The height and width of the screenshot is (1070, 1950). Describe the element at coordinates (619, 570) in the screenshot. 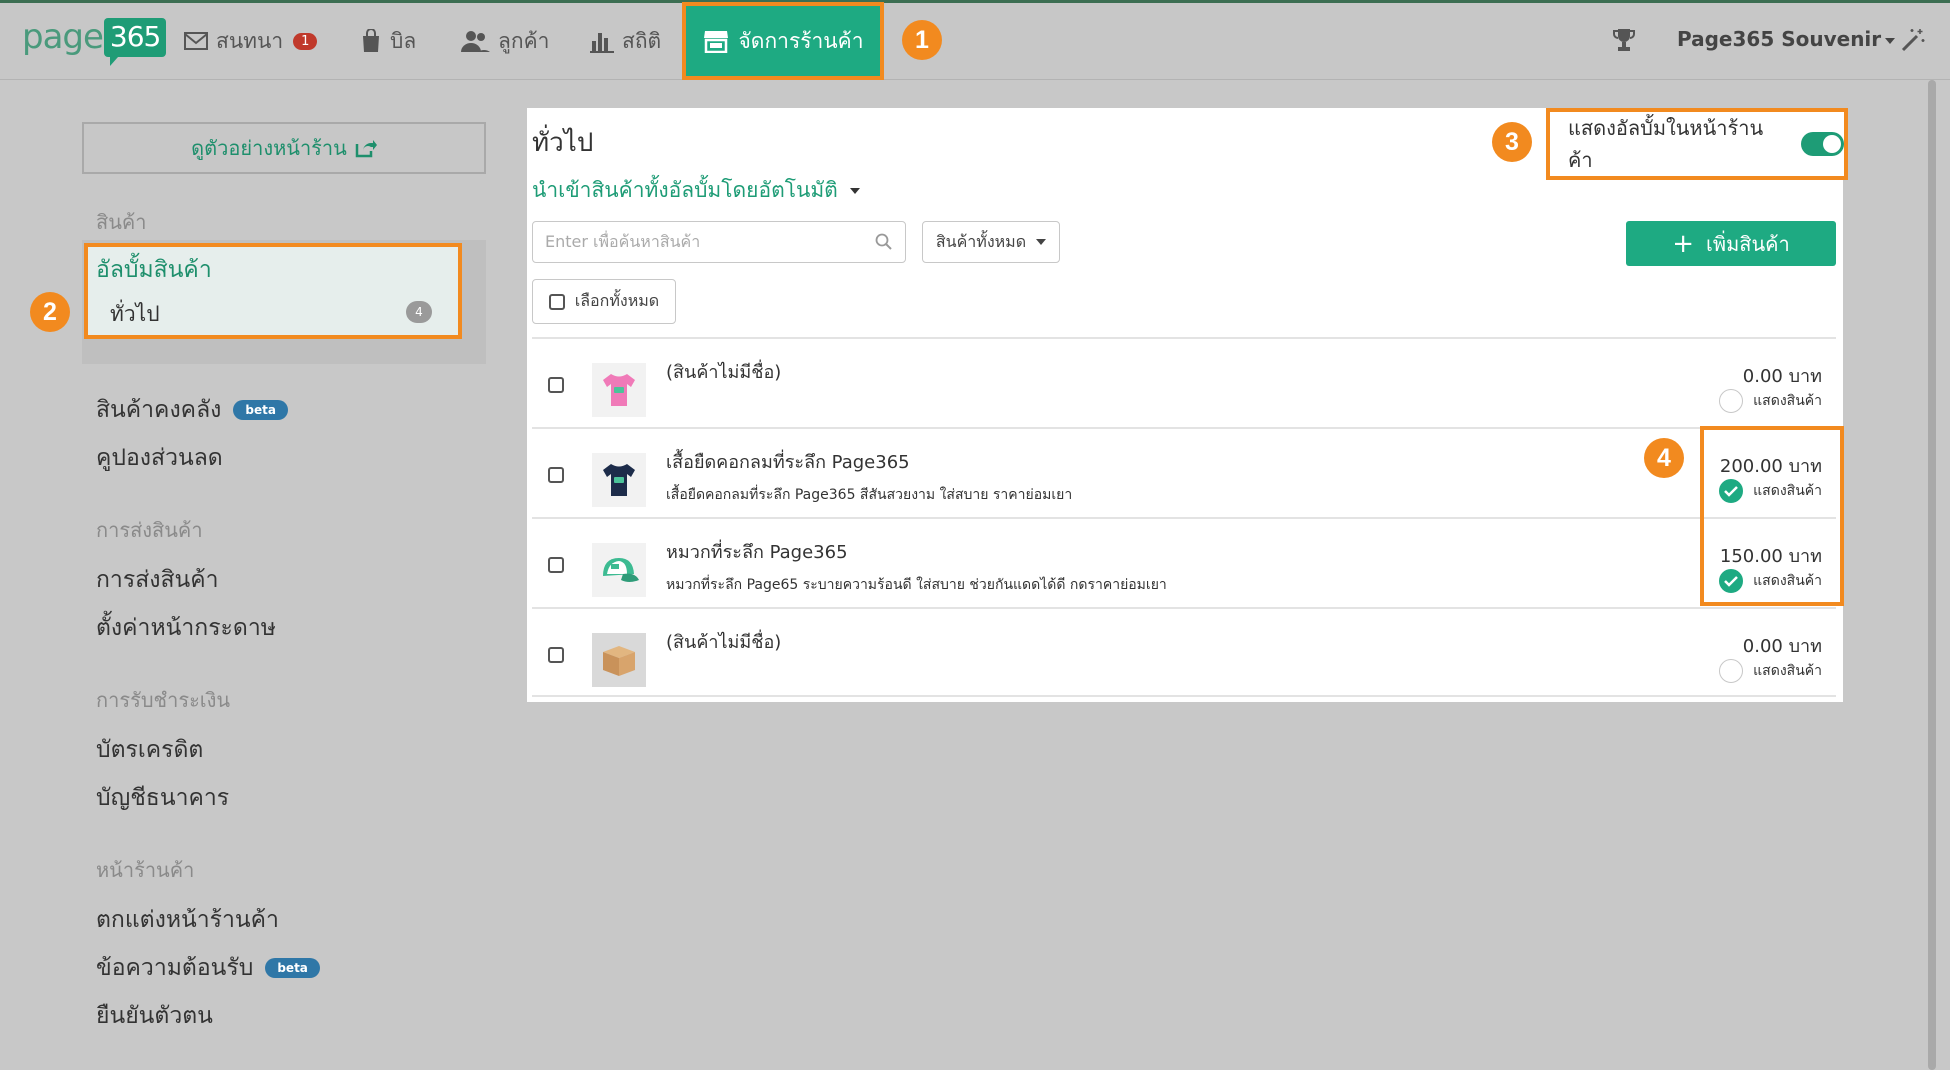

I see `cap-icon` at that location.